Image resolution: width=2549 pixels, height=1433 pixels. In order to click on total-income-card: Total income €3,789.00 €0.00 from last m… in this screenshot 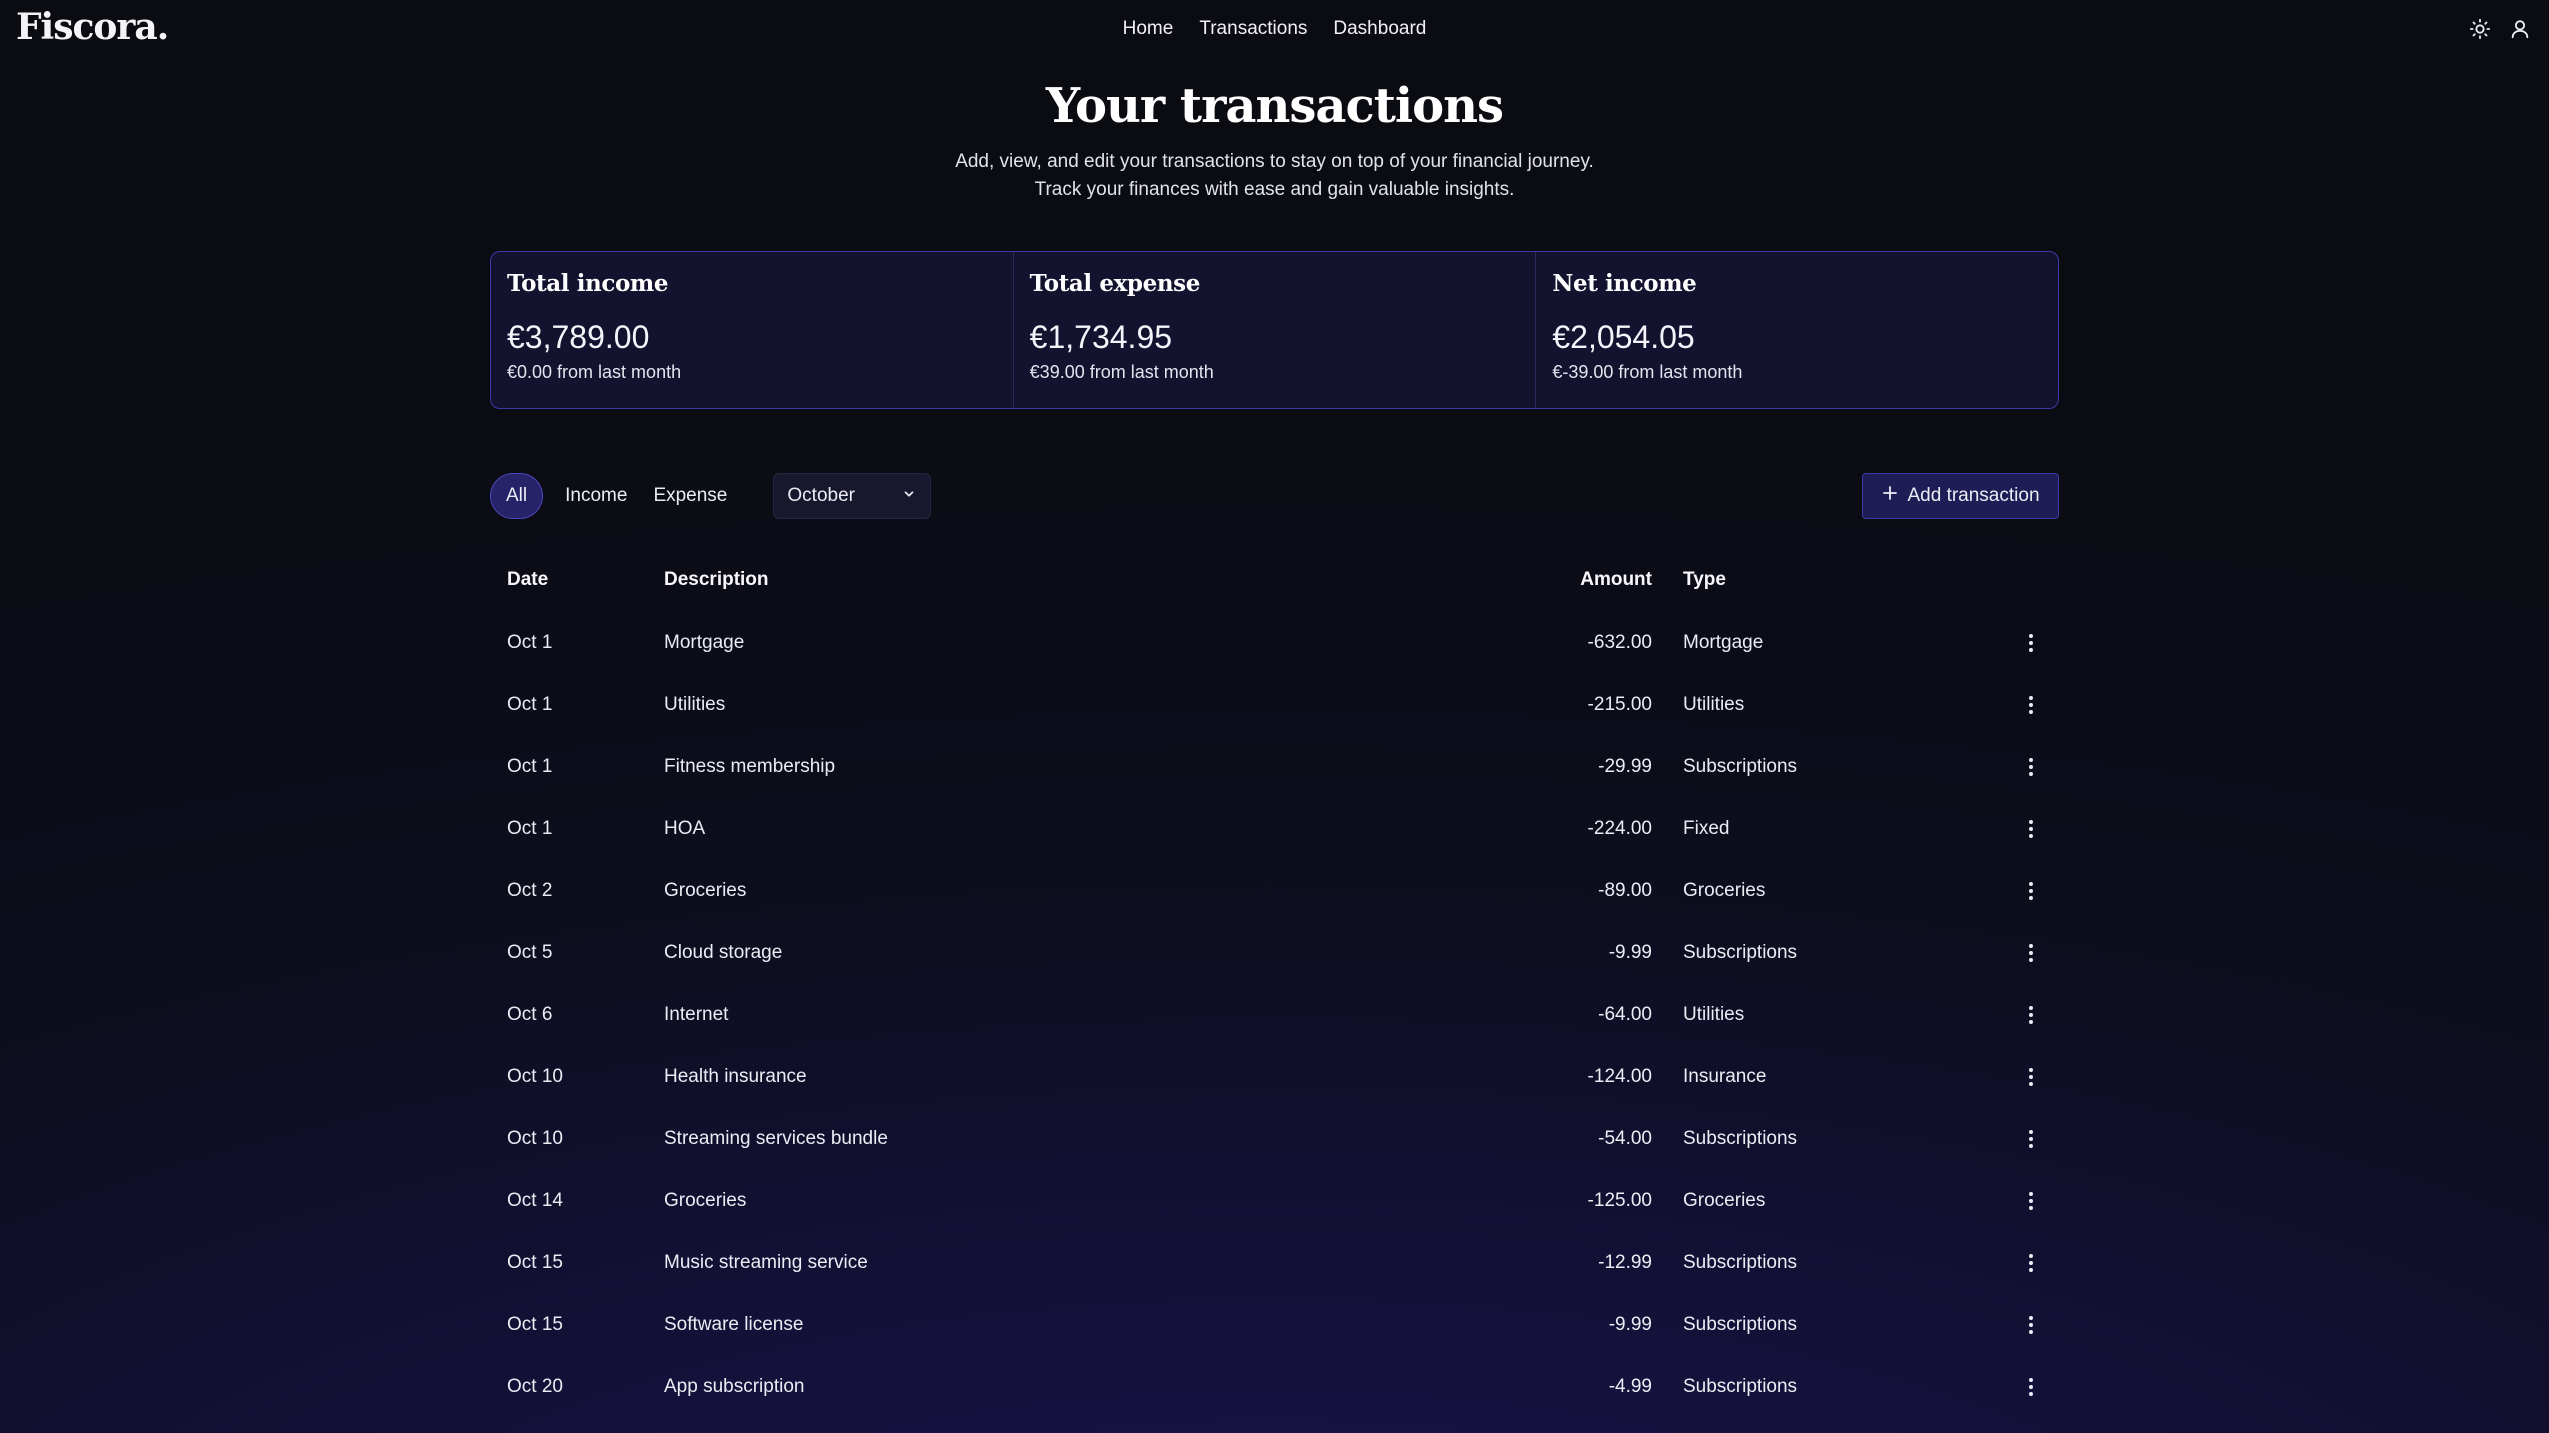, I will do `click(752, 330)`.